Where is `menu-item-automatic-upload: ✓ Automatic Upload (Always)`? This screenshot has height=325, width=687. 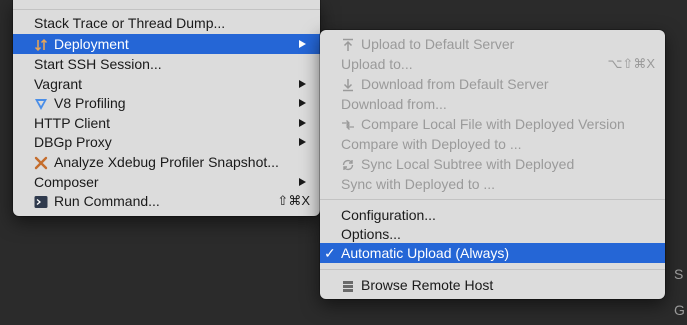 menu-item-automatic-upload: ✓ Automatic Upload (Always) is located at coordinates (492, 253).